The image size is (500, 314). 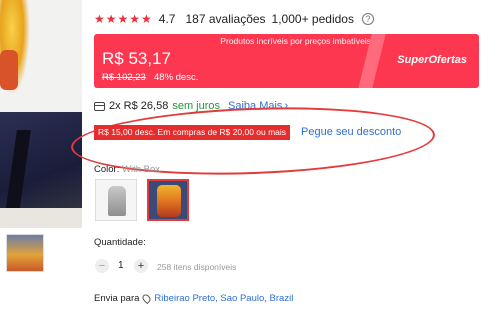 I want to click on current-price: R$ 53,17, so click(x=136, y=58).